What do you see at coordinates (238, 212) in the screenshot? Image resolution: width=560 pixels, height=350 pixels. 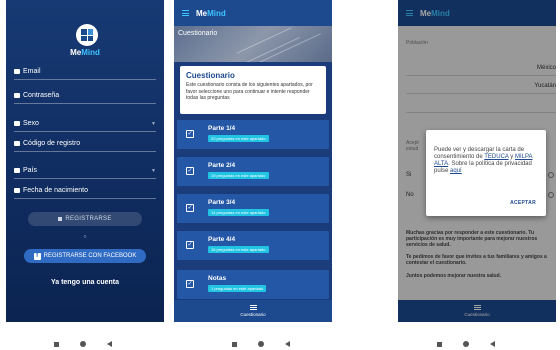 I see `question-count-badge: 14 preguntas en este apartado` at bounding box center [238, 212].